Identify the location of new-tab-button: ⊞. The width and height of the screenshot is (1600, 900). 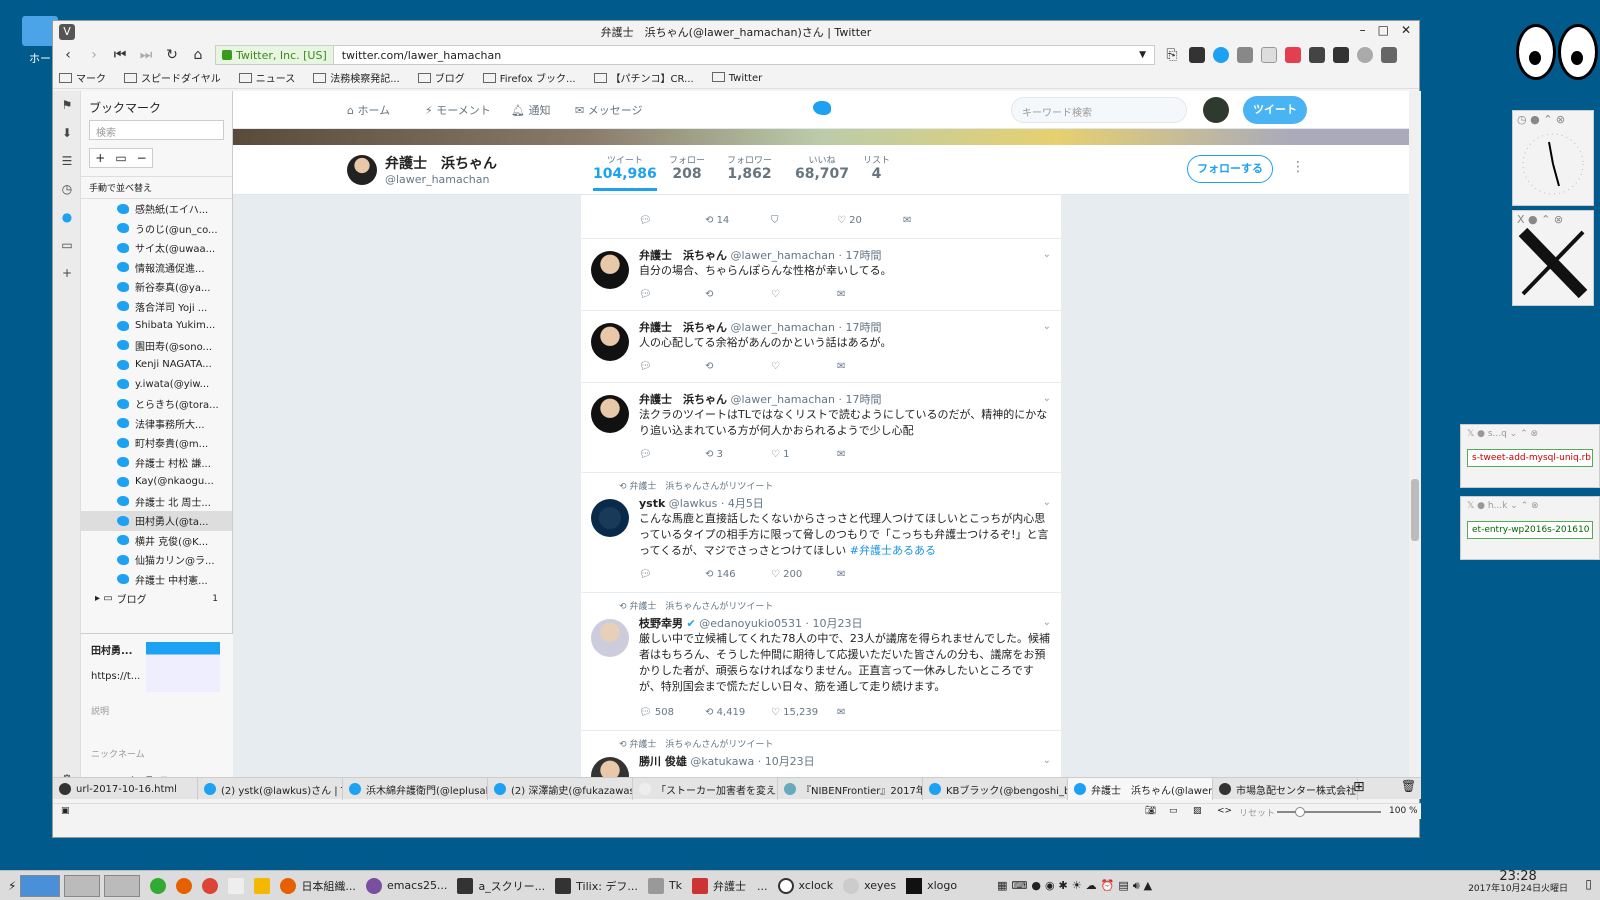
(1359, 787).